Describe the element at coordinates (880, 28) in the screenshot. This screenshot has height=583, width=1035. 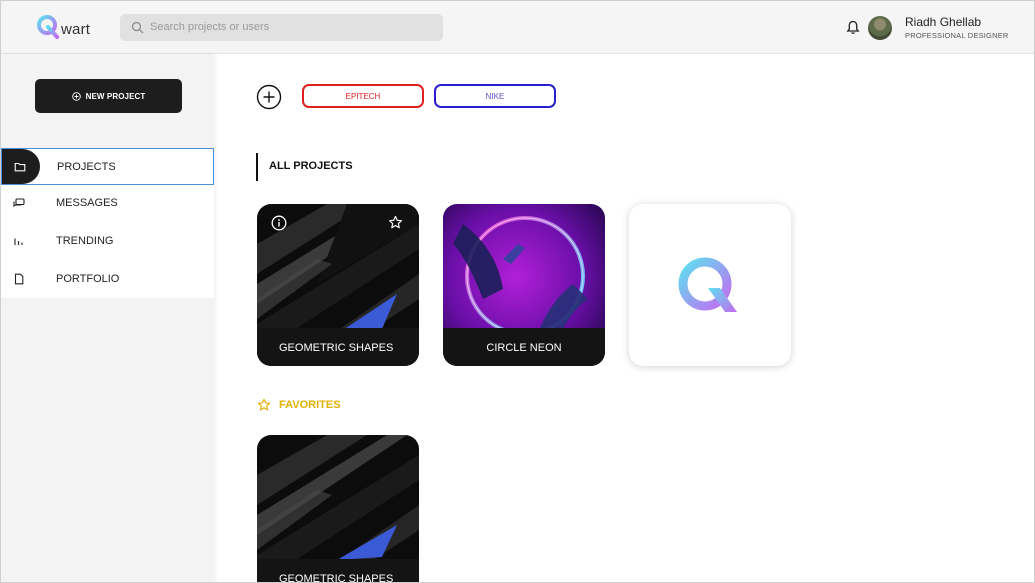
I see `avatar` at that location.